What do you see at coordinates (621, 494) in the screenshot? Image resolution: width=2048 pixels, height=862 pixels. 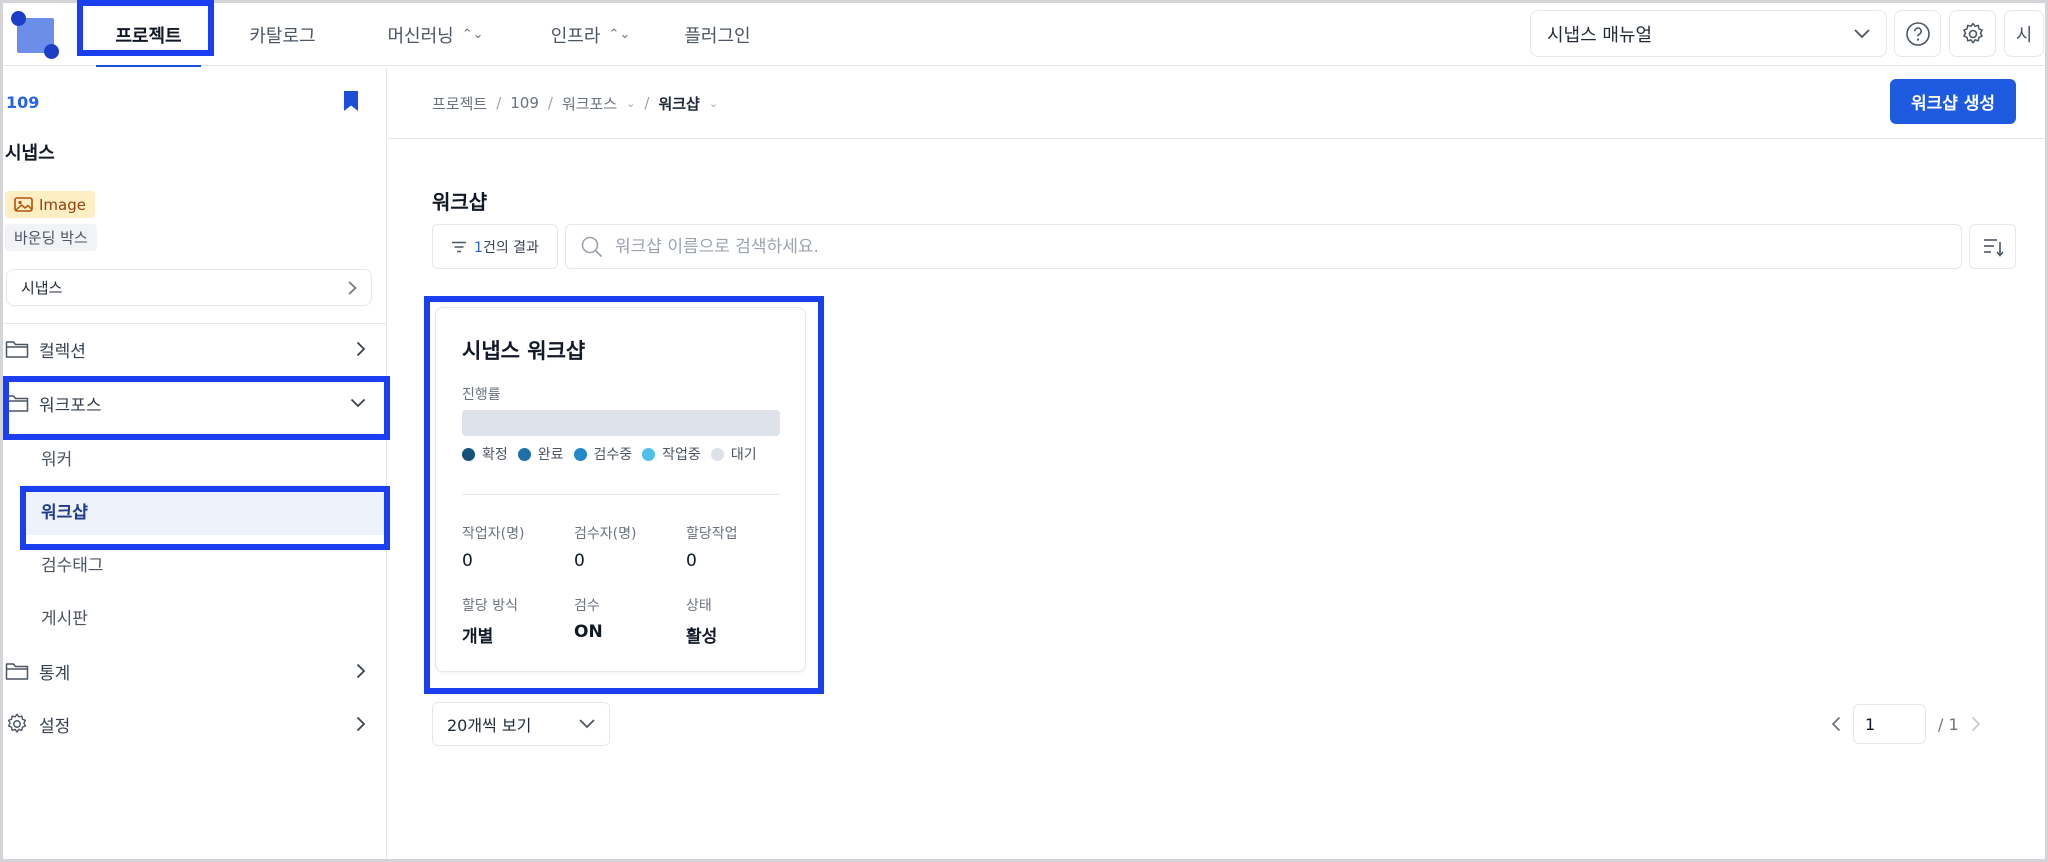 I see `card-divider` at bounding box center [621, 494].